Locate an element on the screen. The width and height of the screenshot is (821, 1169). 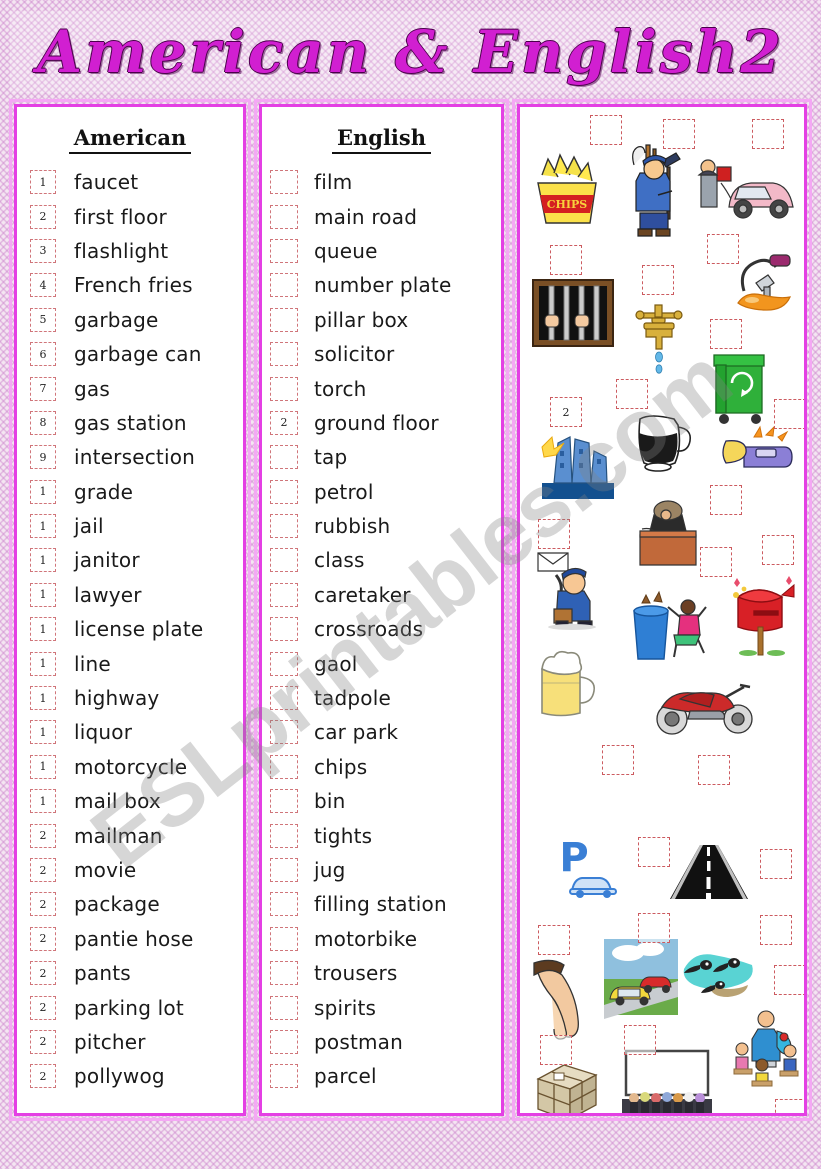
word-label: motorbike is located at coordinates (366, 938).